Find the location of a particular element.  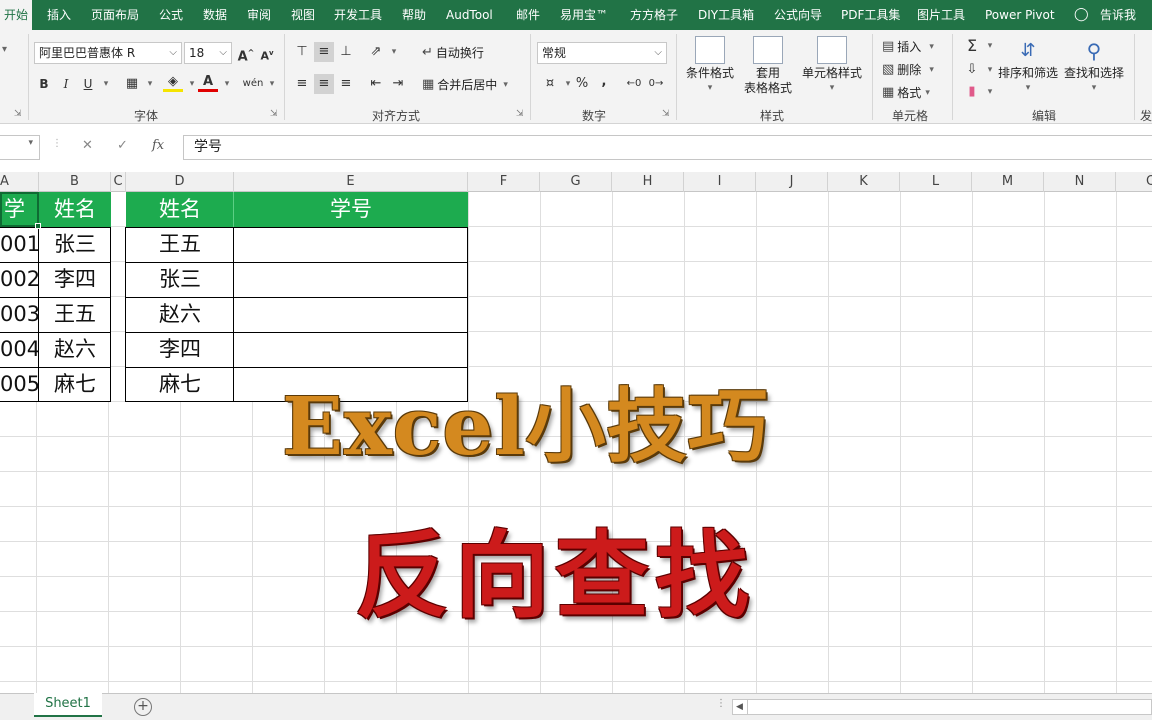

sheet-tab-sheet1: Sheet1 is located at coordinates (68, 705).